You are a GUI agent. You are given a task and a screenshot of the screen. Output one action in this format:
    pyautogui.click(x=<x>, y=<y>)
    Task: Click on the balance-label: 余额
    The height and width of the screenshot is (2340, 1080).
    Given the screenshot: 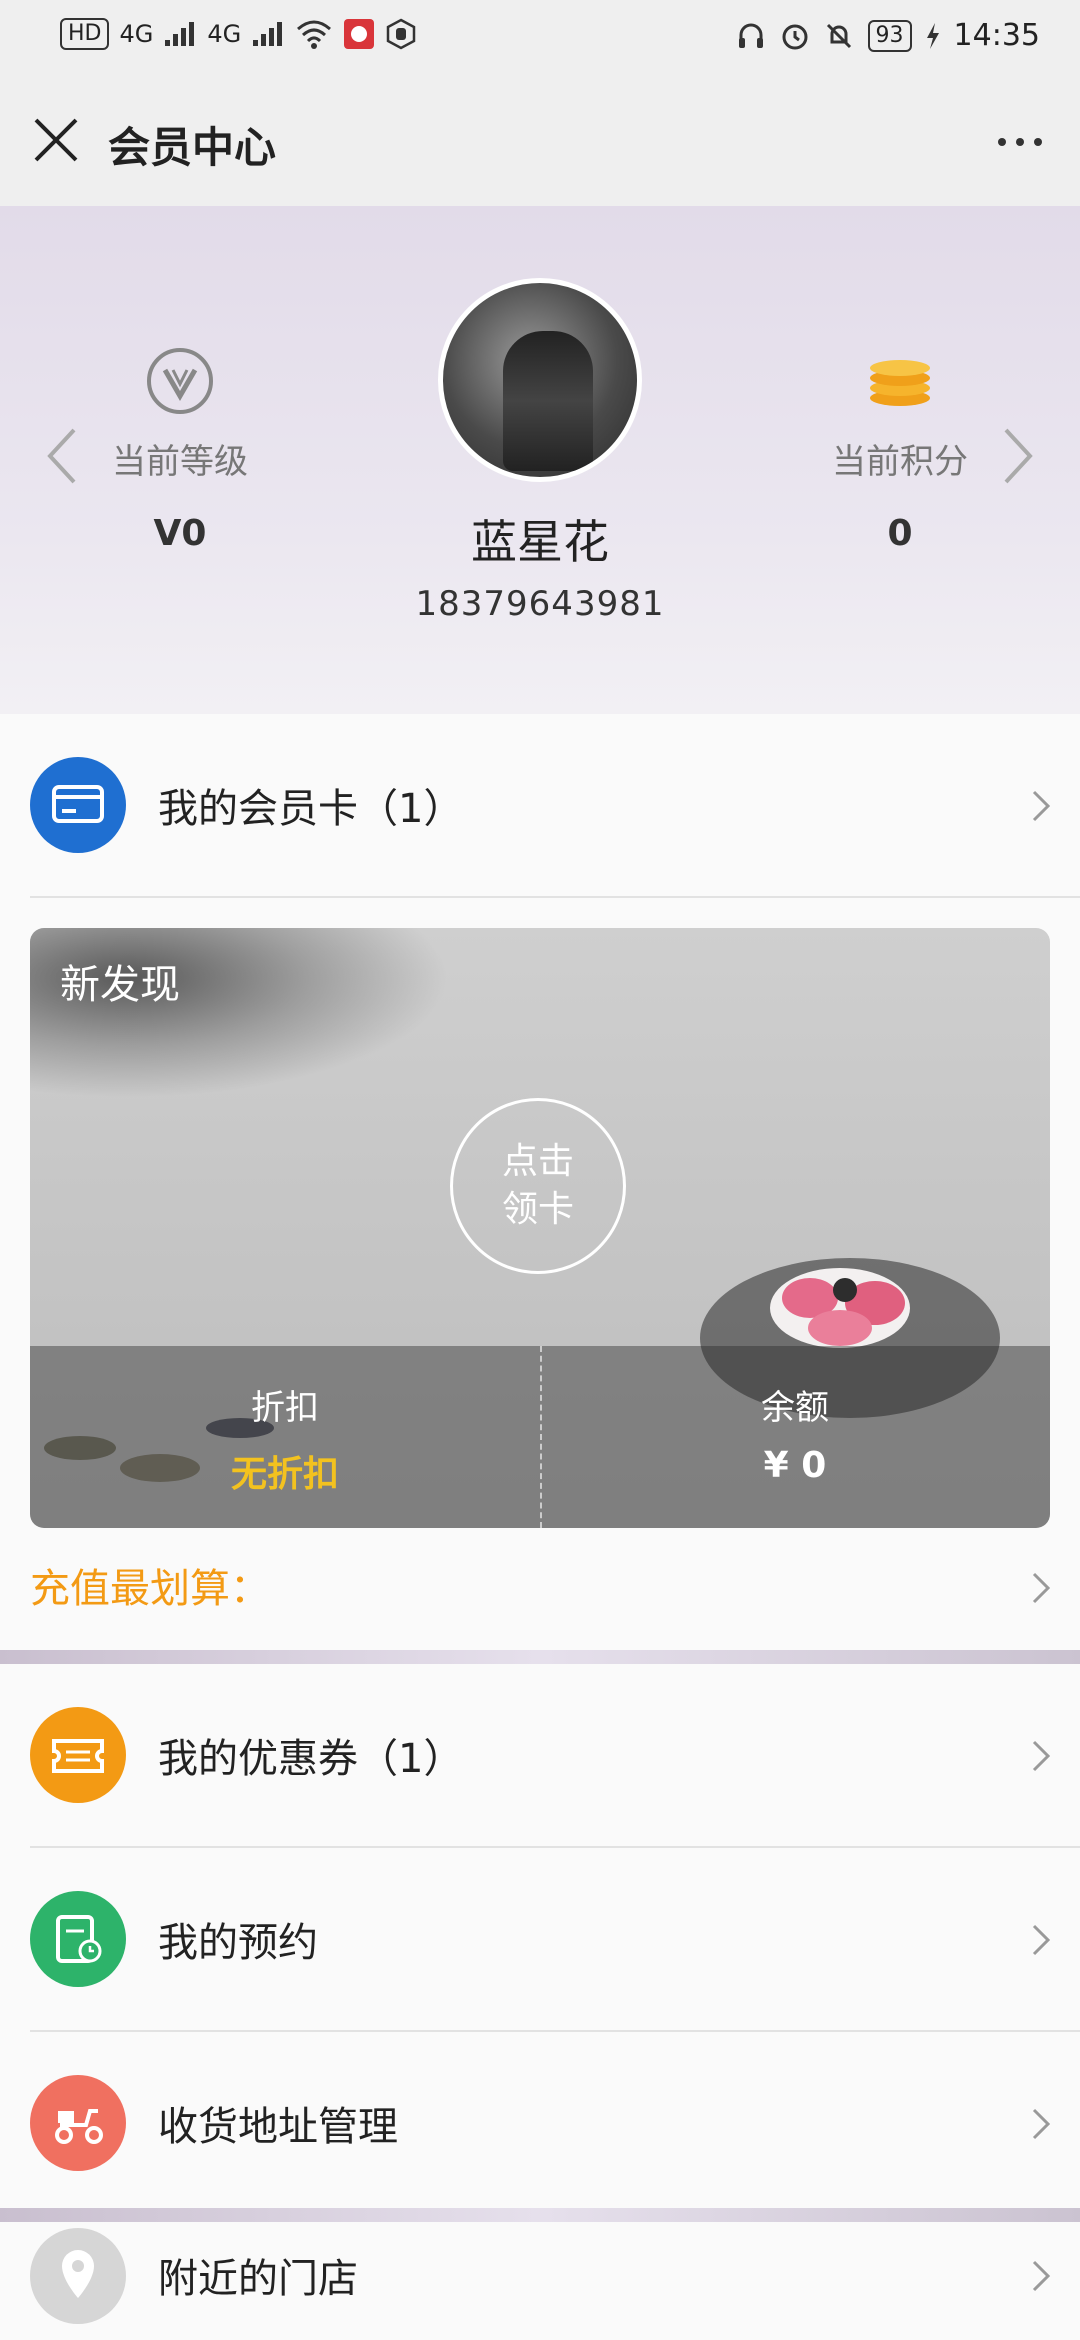 What is the action you would take?
    pyautogui.click(x=795, y=1408)
    